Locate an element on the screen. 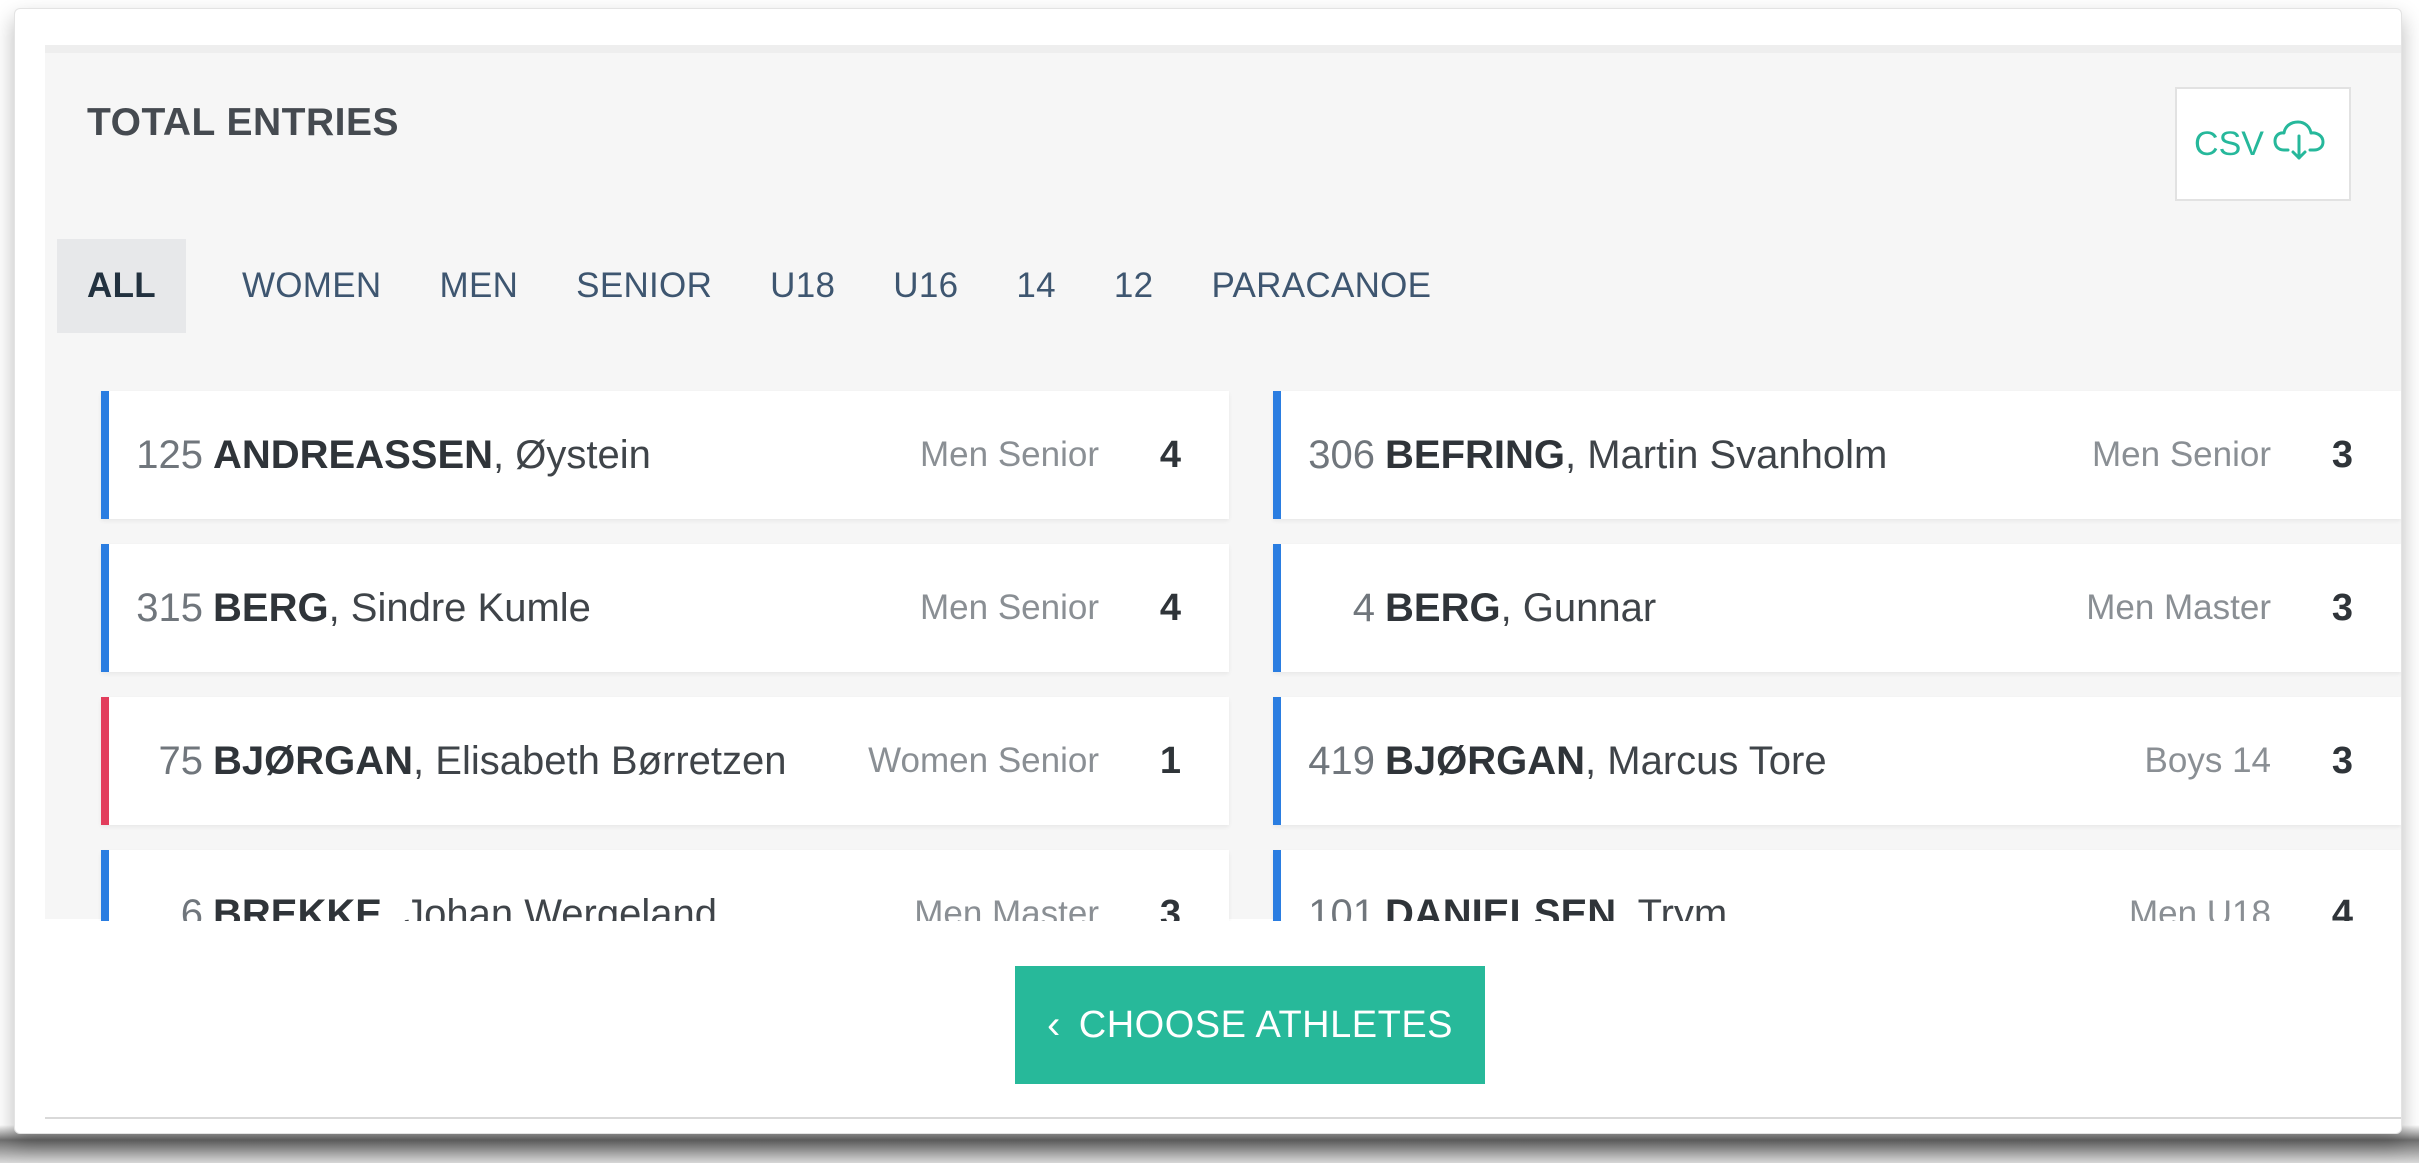  tab-u18: U18 is located at coordinates (802, 286).